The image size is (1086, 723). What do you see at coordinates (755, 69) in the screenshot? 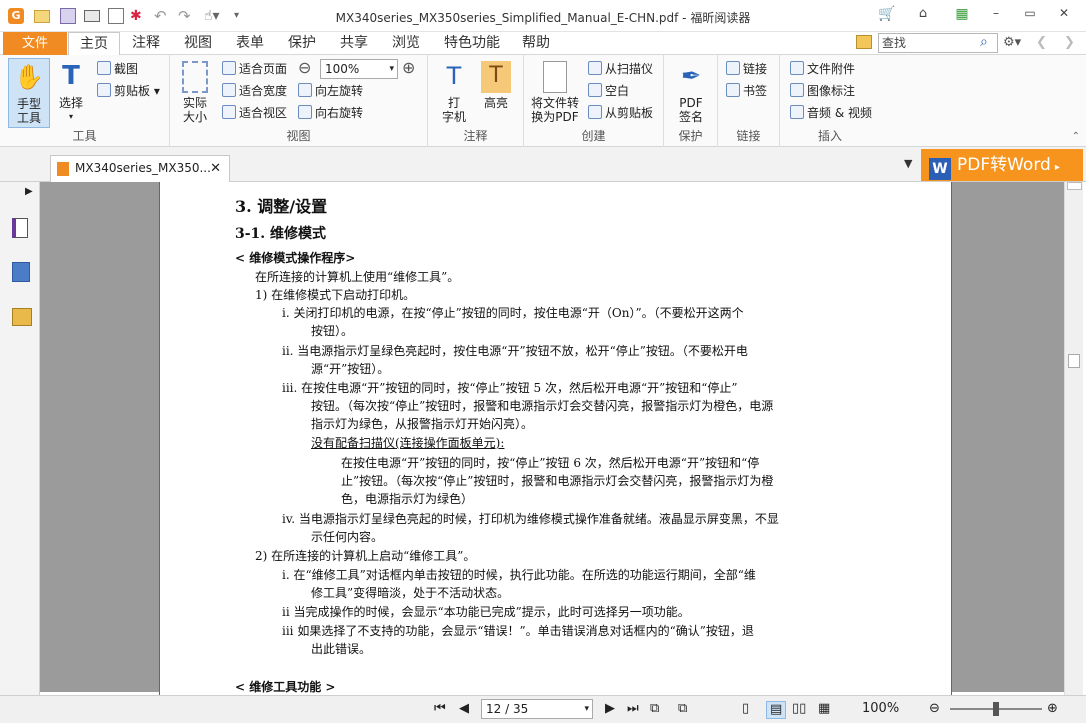
I see `link-label: 链接` at bounding box center [755, 69].